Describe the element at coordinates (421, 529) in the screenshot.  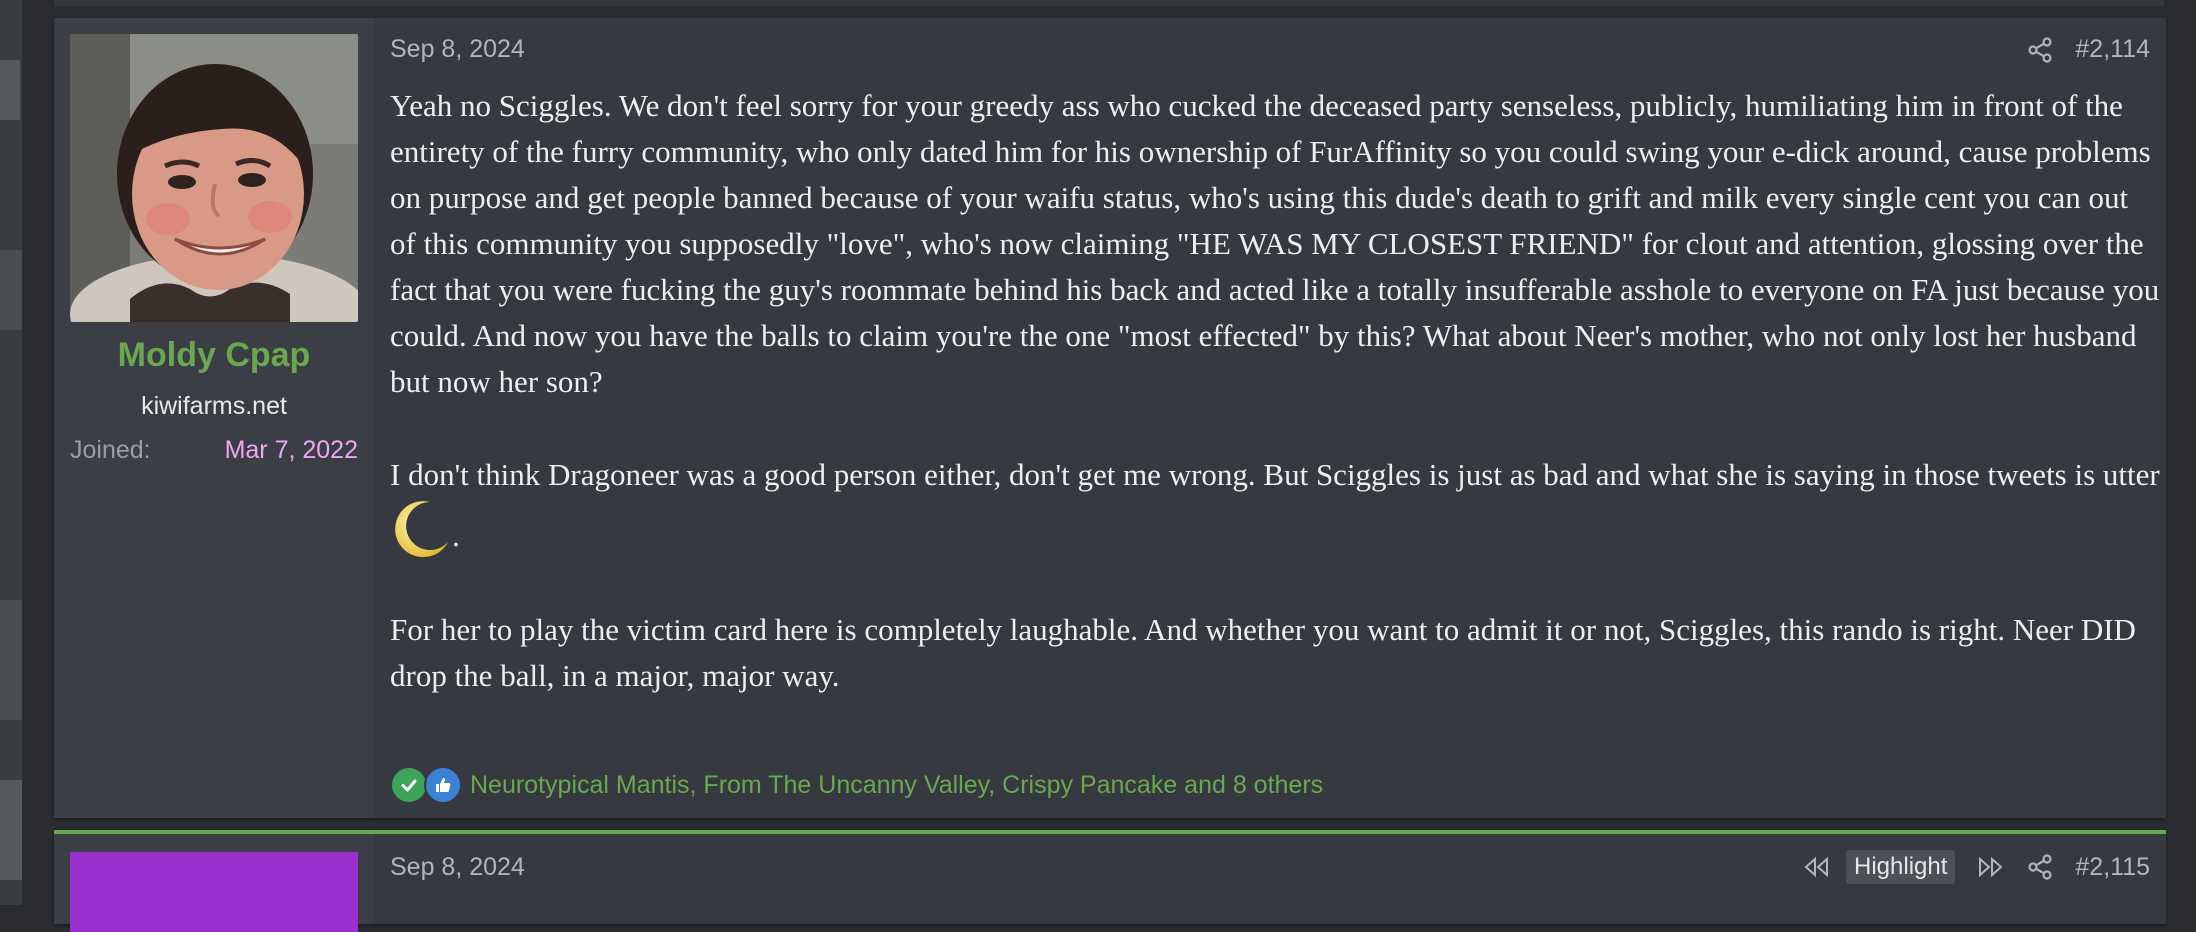
I see `crescent-moon-icon` at that location.